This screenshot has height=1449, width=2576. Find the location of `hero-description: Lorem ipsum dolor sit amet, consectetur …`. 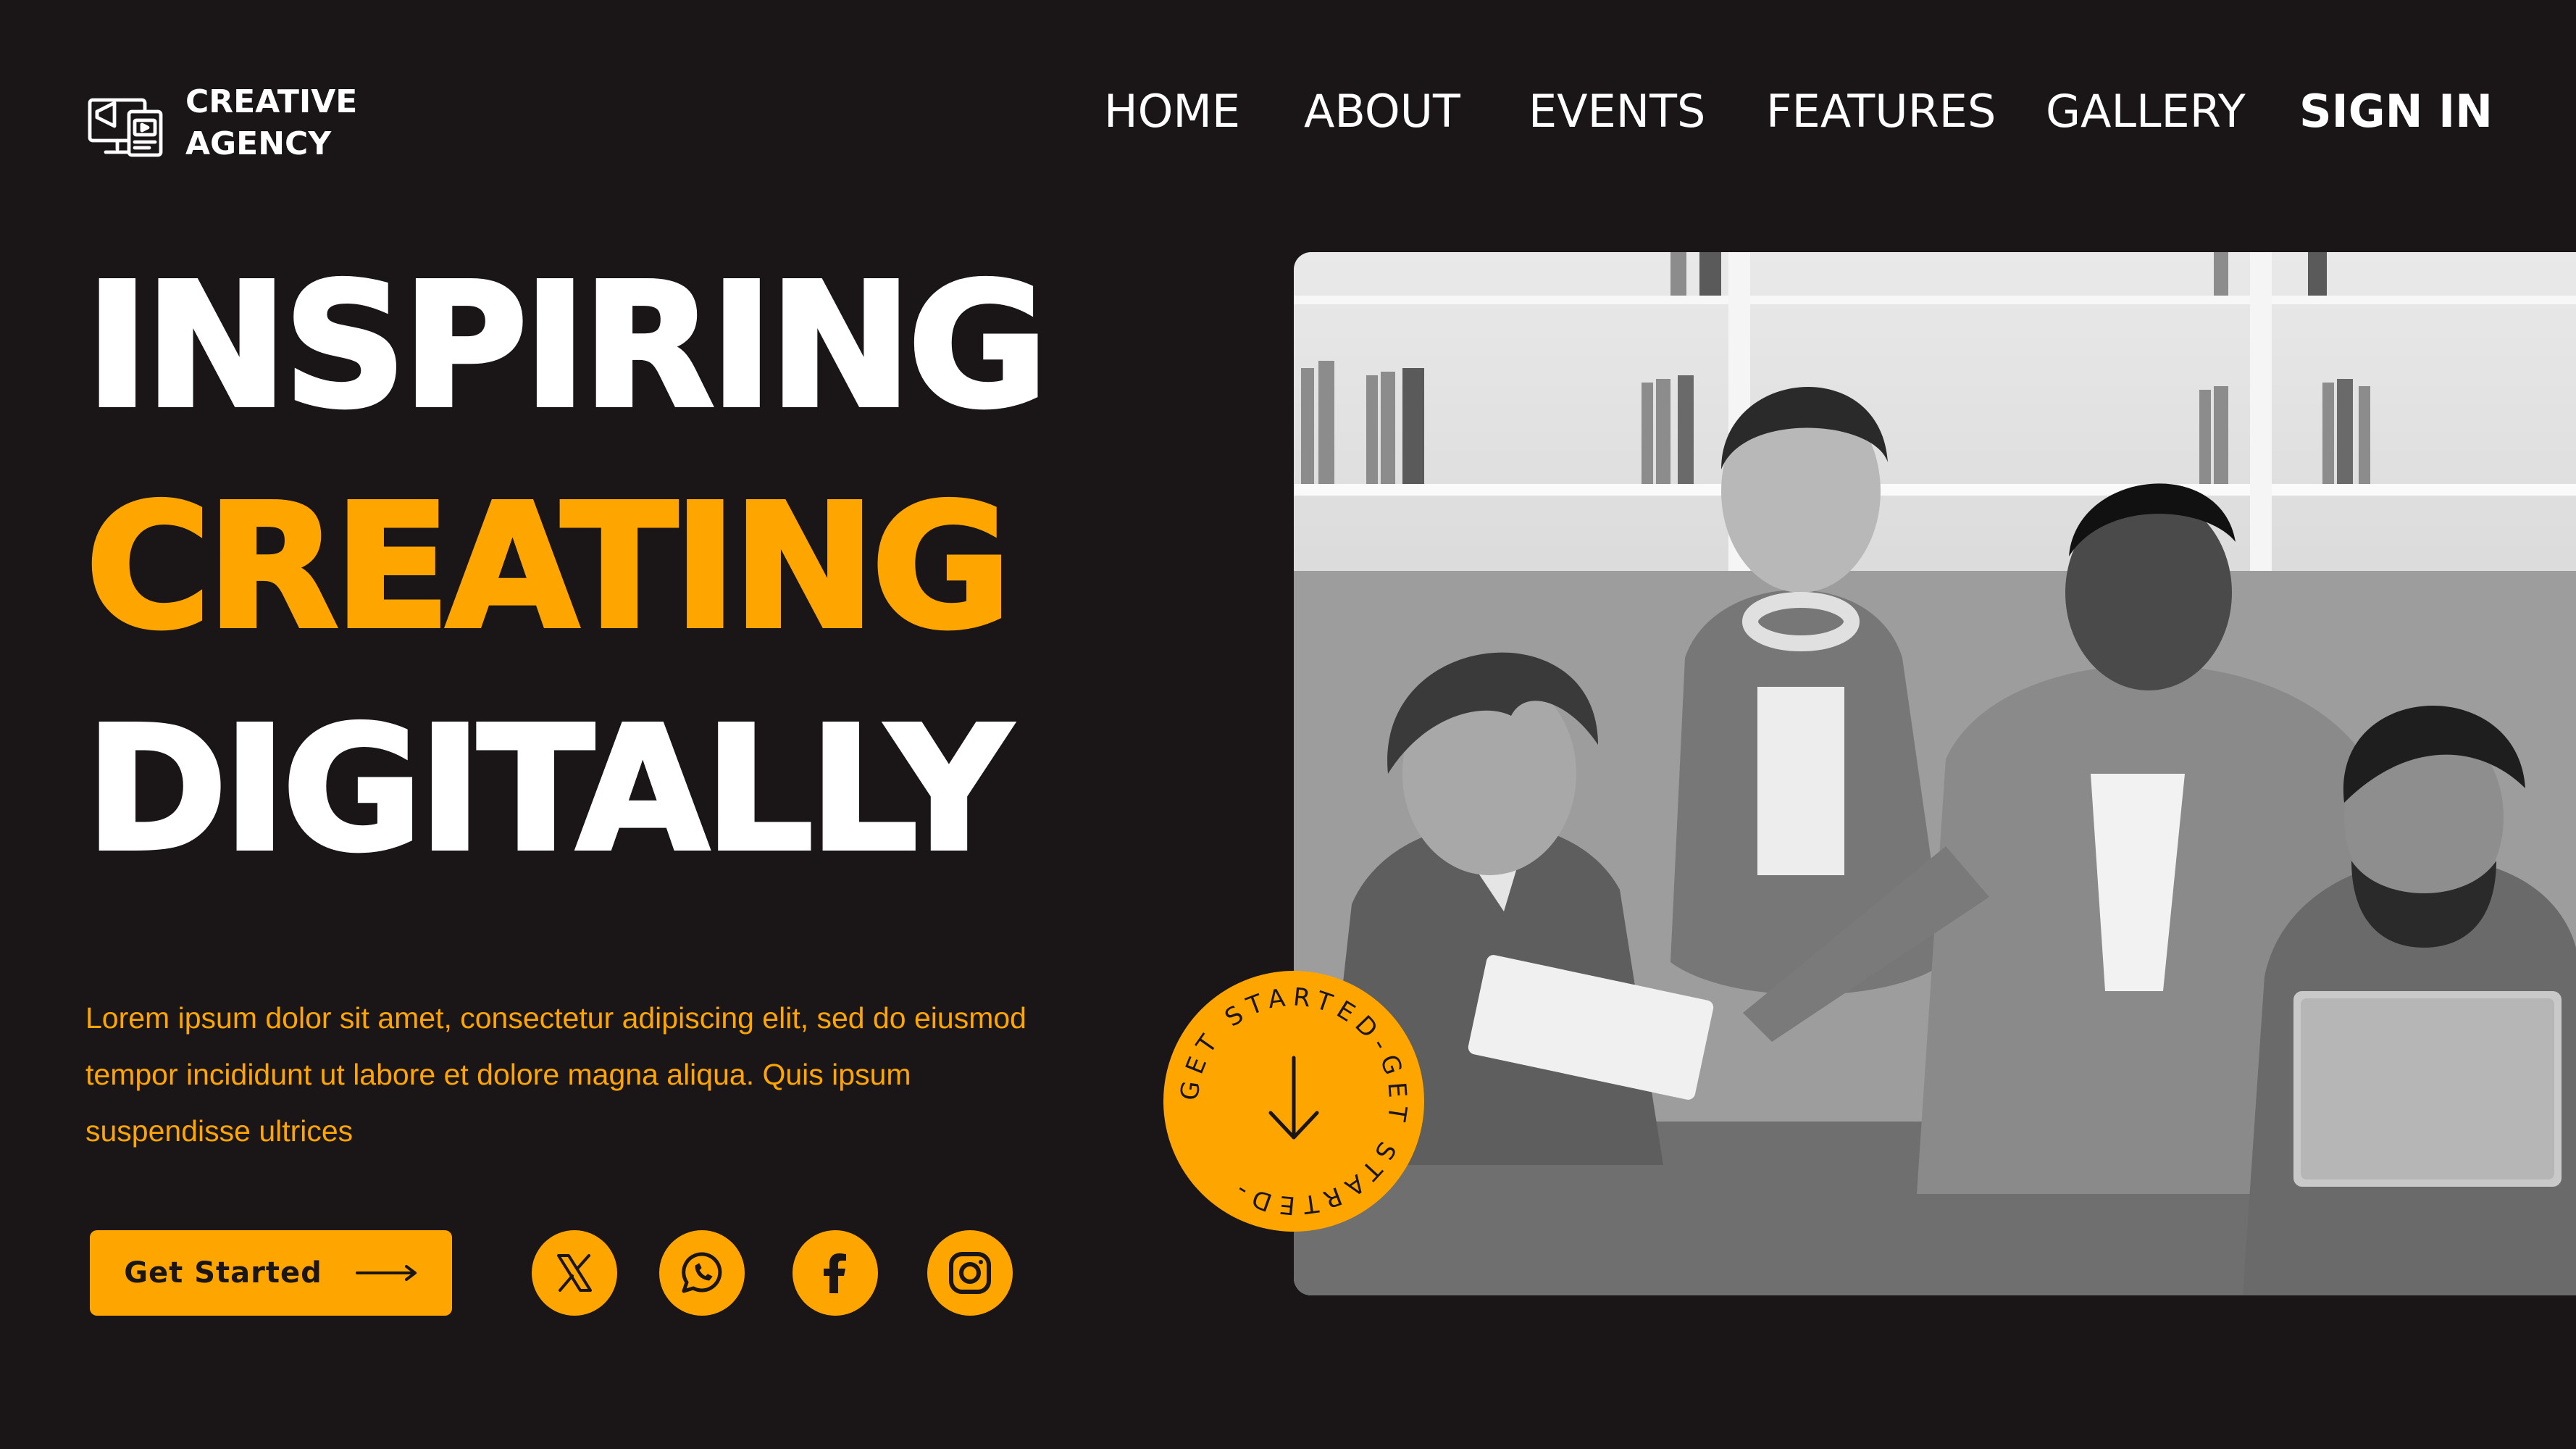

hero-description: Lorem ipsum dolor sit amet, consectetur … is located at coordinates (555, 1075).